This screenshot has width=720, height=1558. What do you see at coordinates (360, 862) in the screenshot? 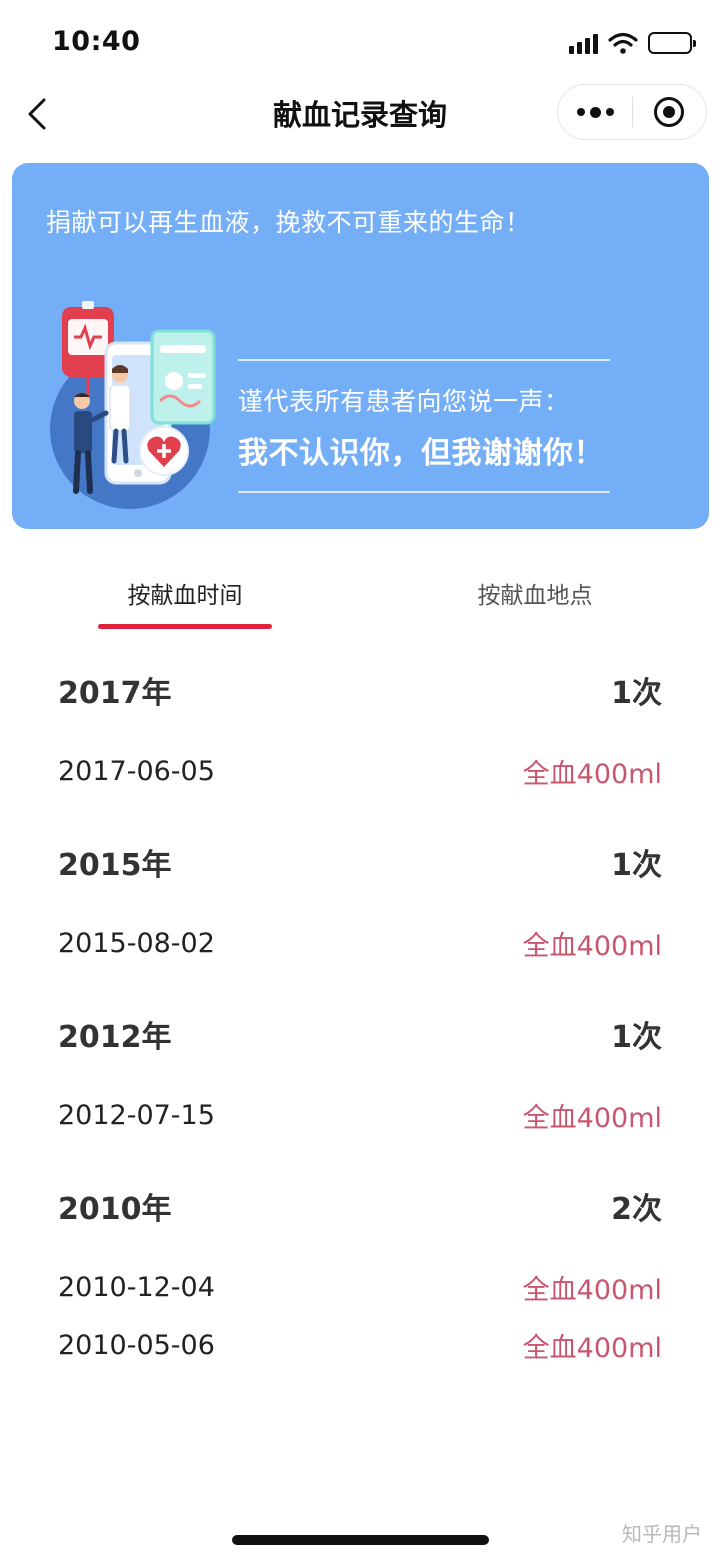
I see `year-header-2015: 2015年 1次` at bounding box center [360, 862].